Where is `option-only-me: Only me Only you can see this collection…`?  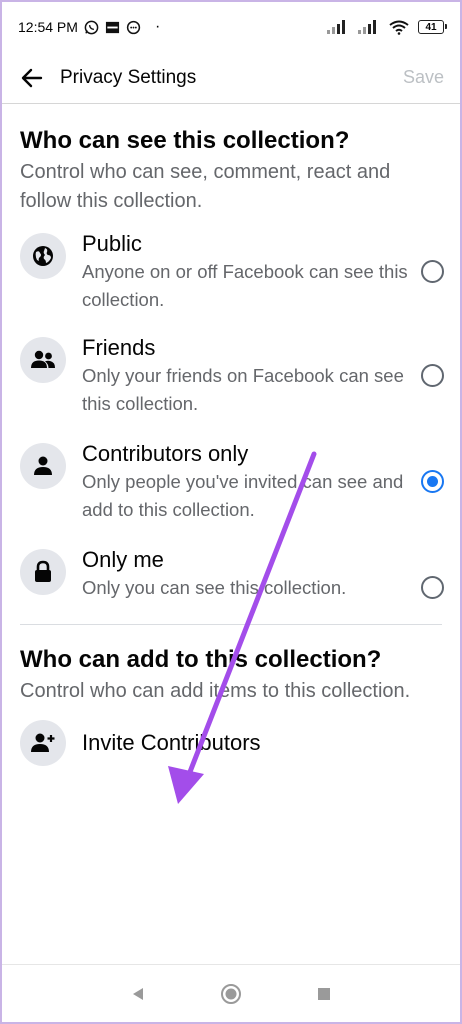
option-only-me: Only me Only you can see this collection… is located at coordinates (231, 574).